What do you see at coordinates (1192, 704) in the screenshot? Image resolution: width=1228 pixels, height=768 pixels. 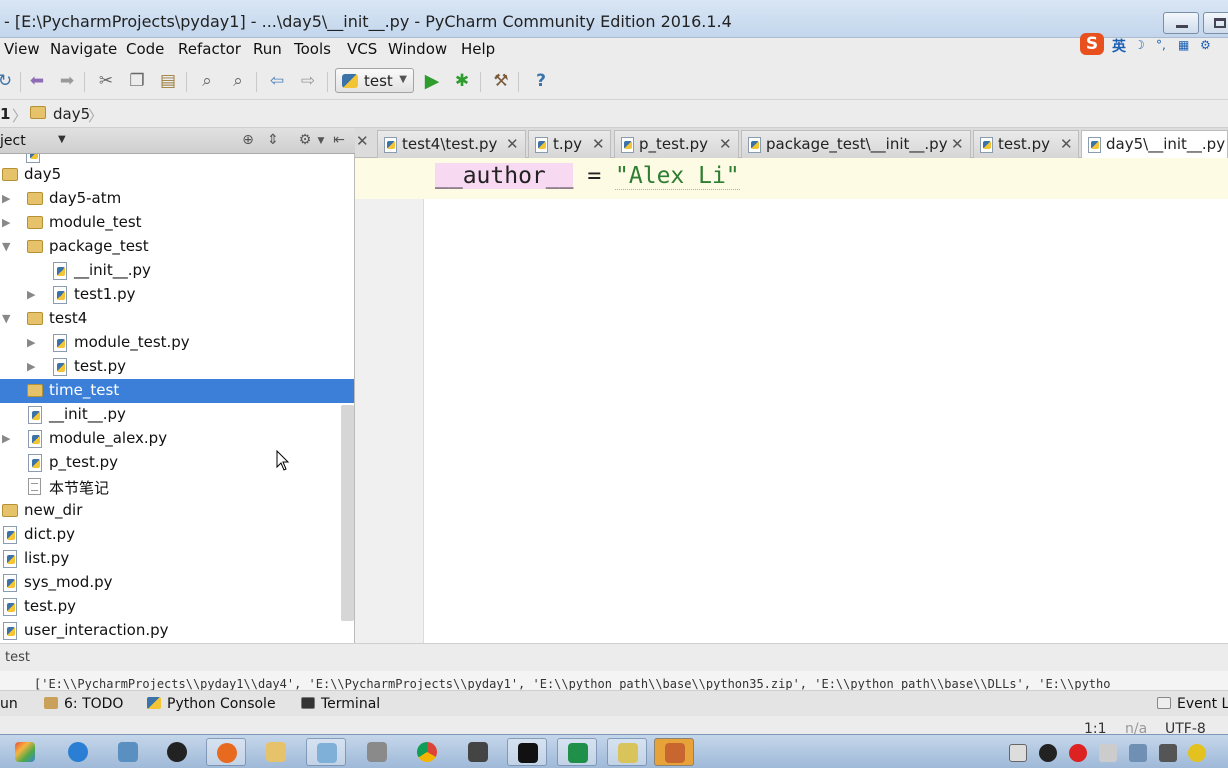 I see `tool-event-log: Event Lo` at bounding box center [1192, 704].